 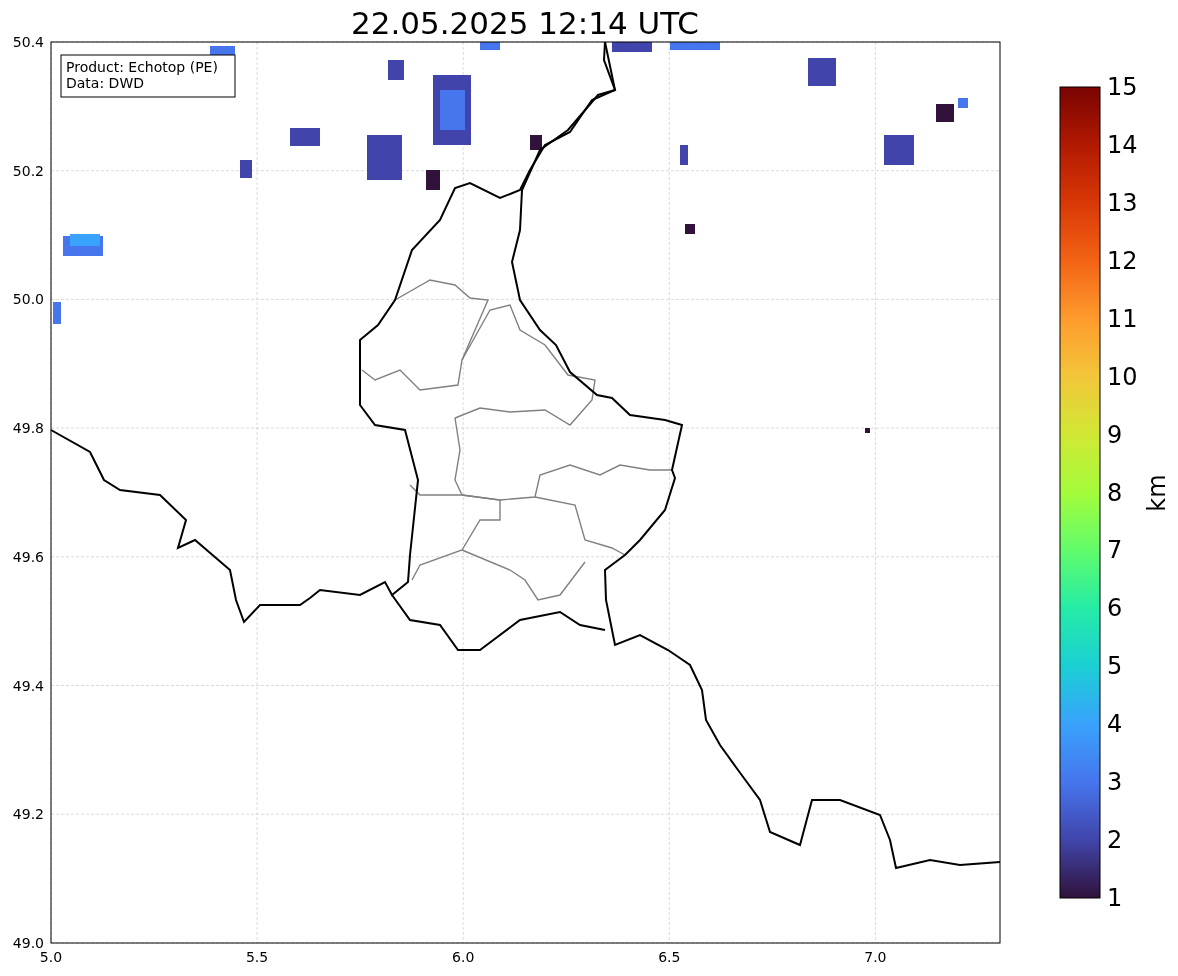 I want to click on colorbar-tick-label: 7, so click(x=1115, y=550).